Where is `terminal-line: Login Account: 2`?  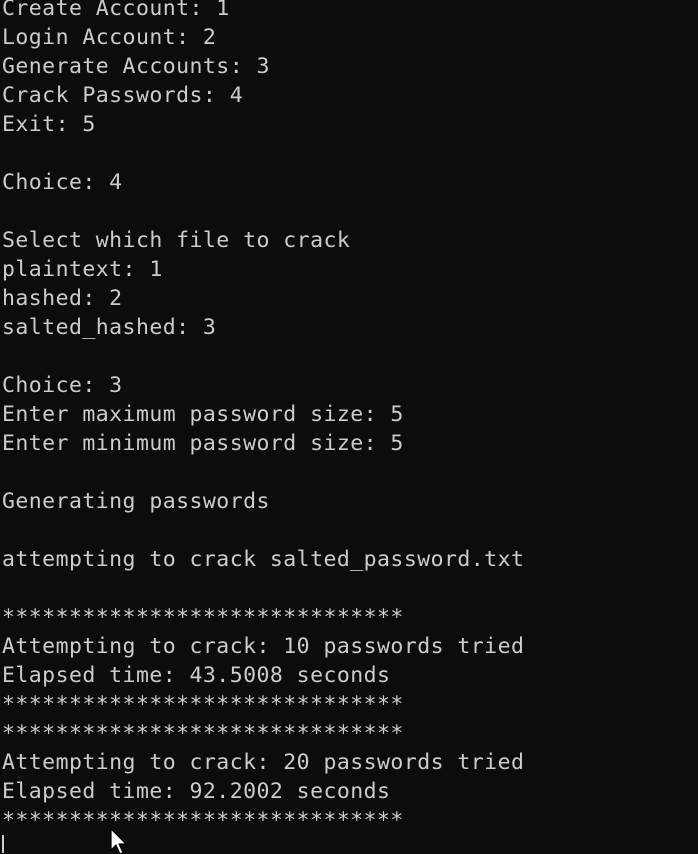 terminal-line: Login Account: 2 is located at coordinates (109, 37).